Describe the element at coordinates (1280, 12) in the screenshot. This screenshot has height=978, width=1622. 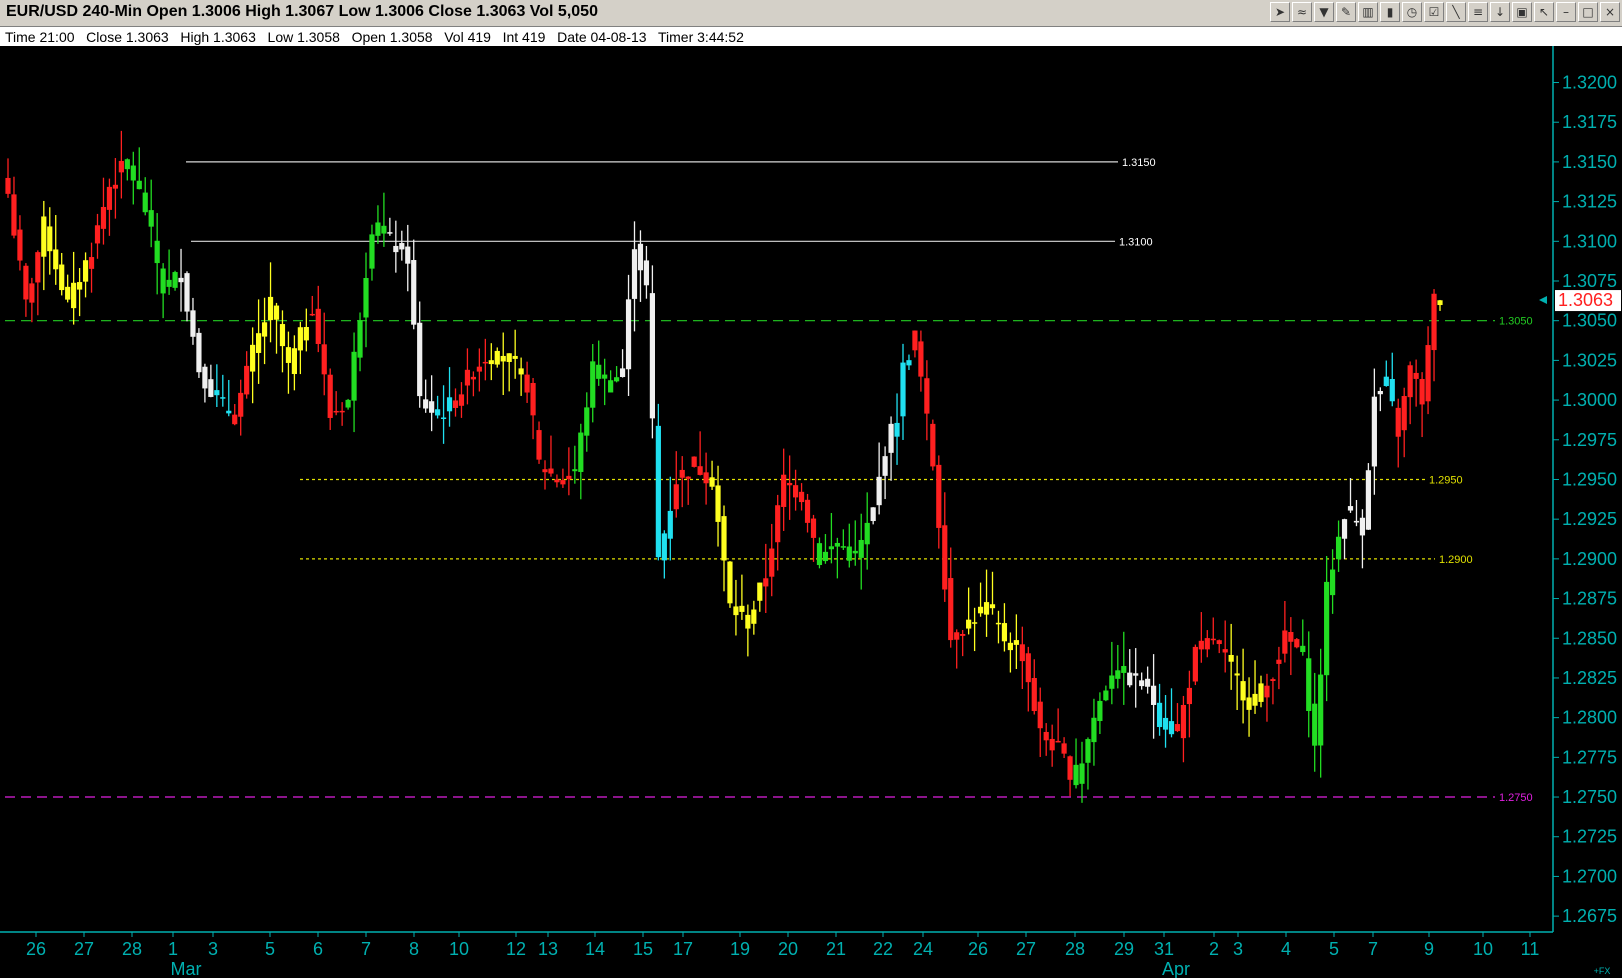
I see `cursor-icon: ➤` at that location.